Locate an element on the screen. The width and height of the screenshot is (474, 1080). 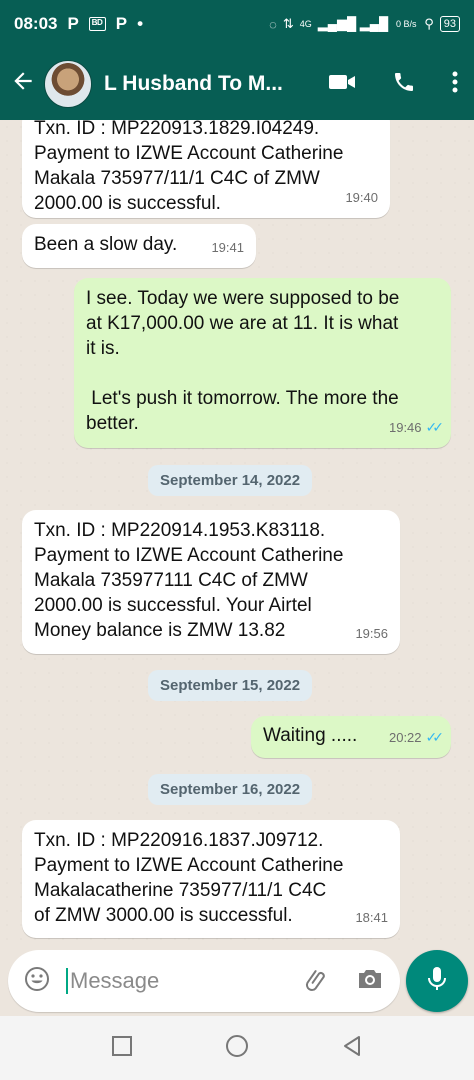
message-line: Been a slow day. is located at coordinates (106, 244).